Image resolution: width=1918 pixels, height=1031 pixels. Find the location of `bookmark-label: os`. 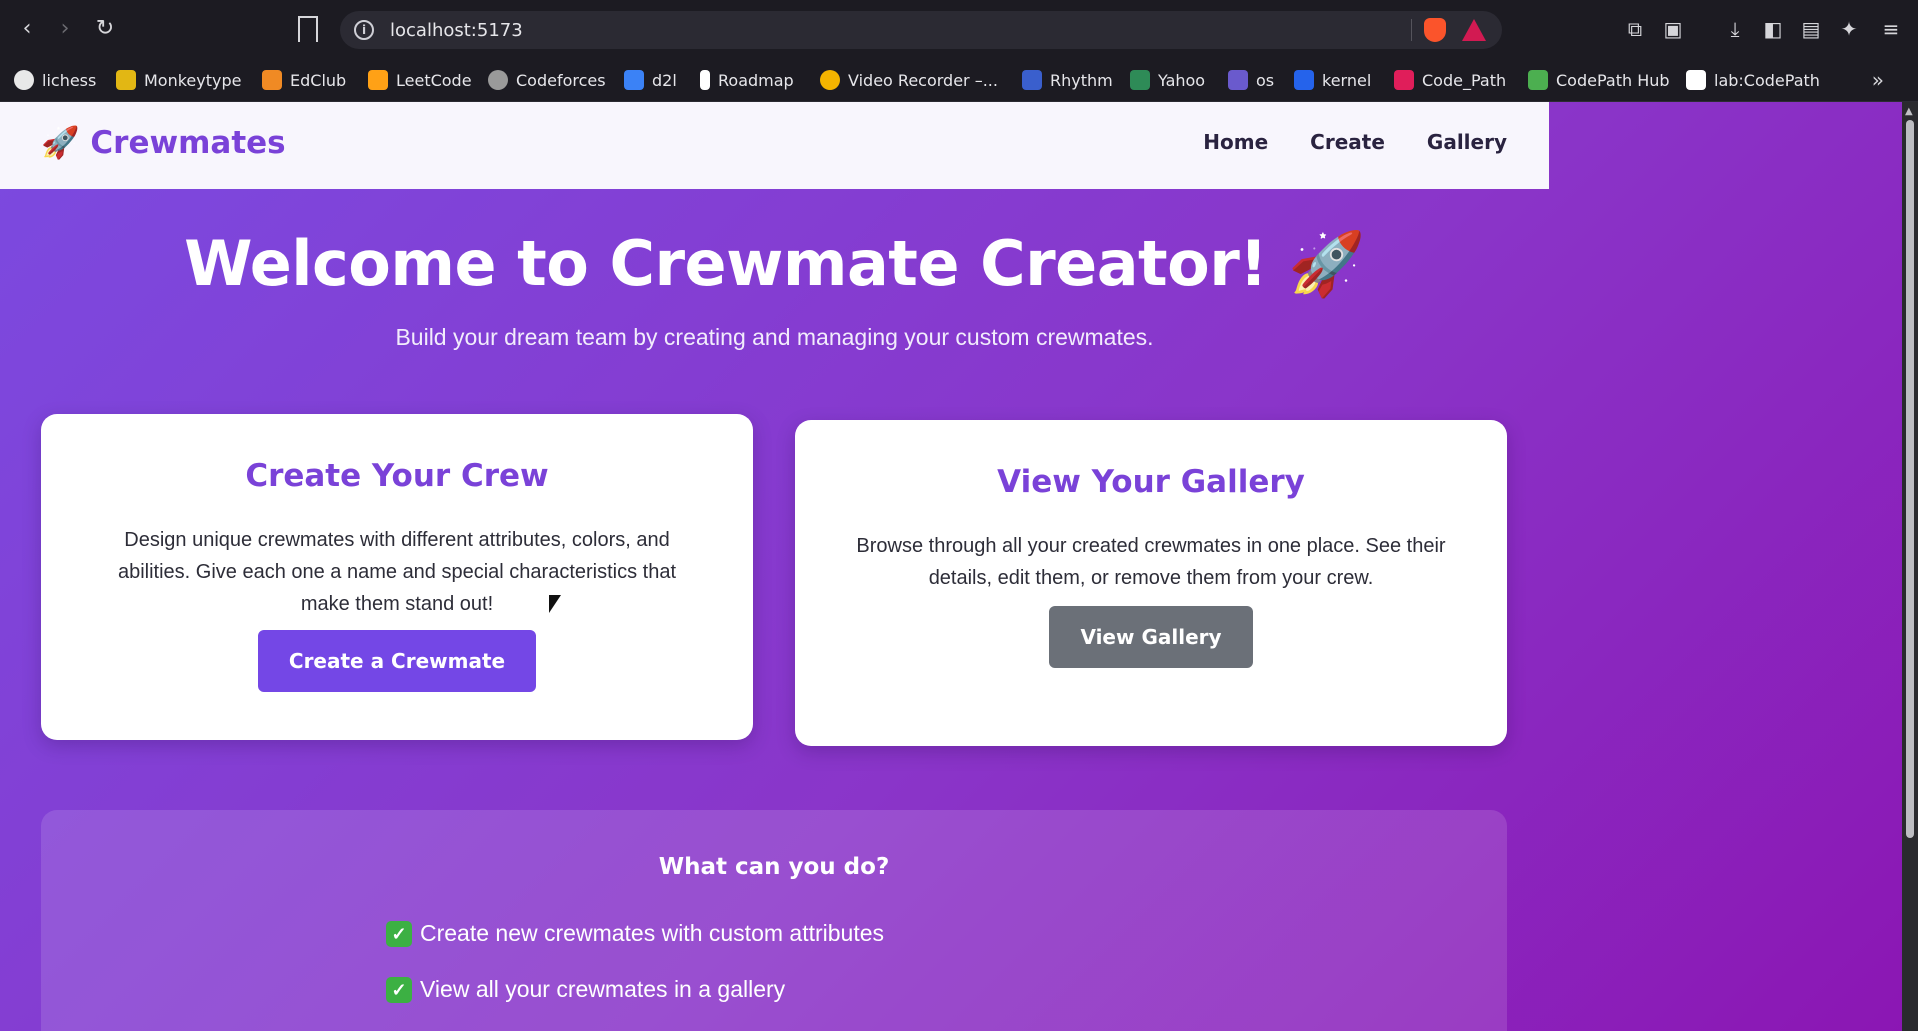

bookmark-label: os is located at coordinates (1265, 80).